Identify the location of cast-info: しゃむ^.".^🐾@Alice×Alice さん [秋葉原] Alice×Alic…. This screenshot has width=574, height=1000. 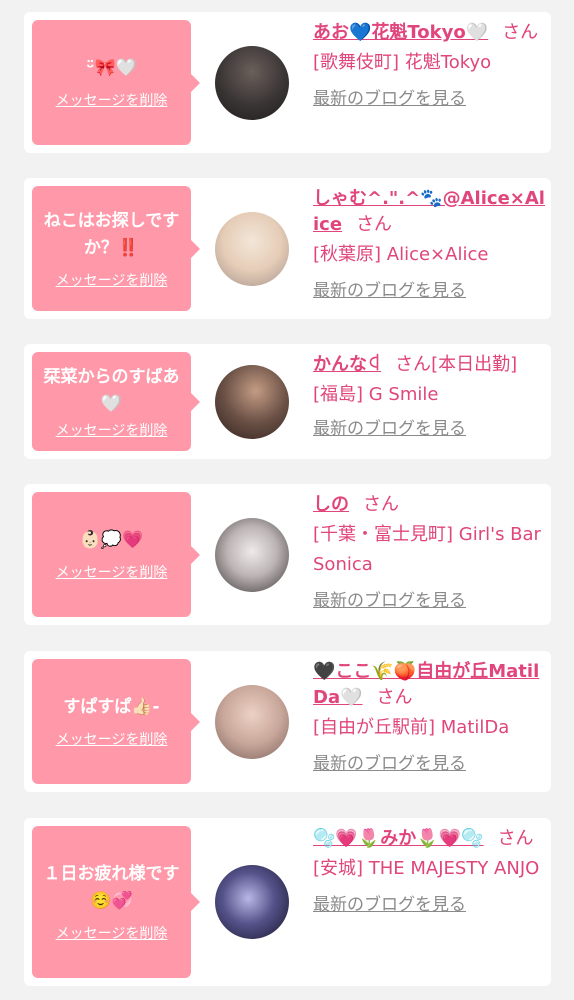
(429, 244).